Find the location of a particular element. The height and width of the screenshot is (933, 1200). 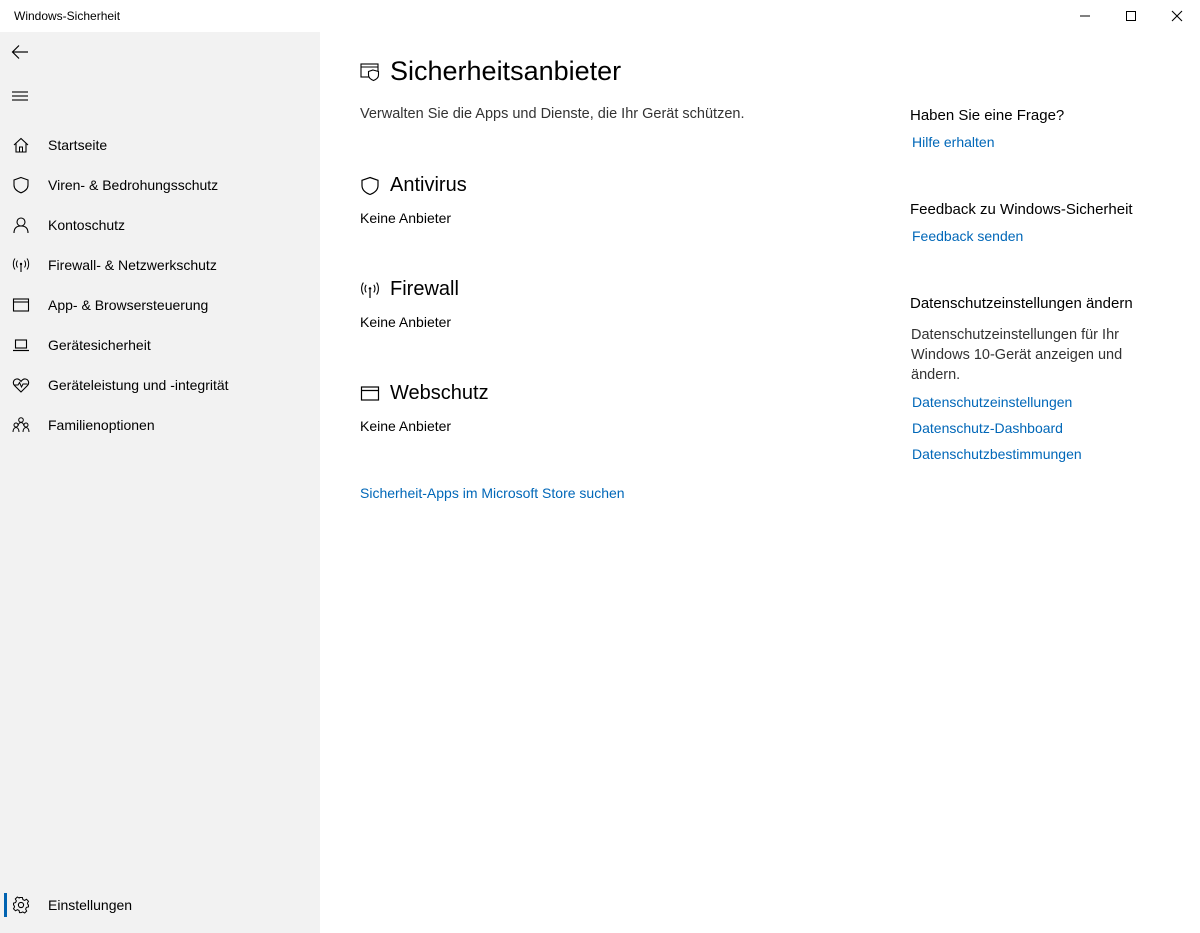

hamburger-icon is located at coordinates (20, 96).